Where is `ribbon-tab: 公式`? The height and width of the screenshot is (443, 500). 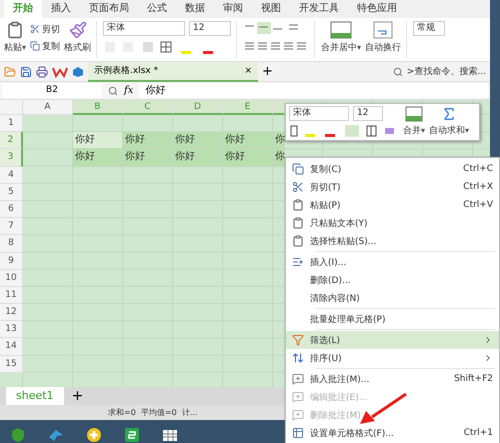 ribbon-tab: 公式 is located at coordinates (157, 9).